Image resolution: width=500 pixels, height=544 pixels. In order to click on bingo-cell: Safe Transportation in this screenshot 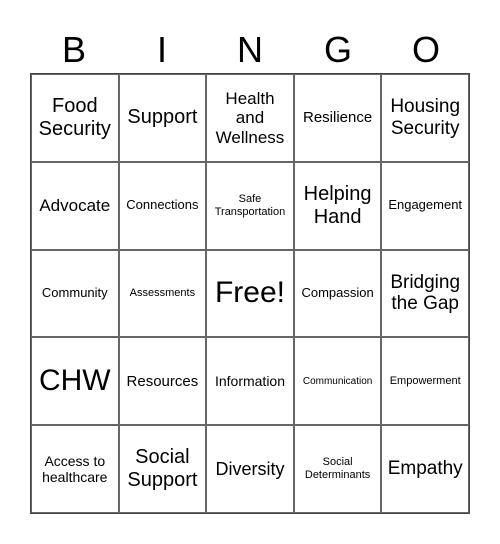, I will do `click(250, 205)`.